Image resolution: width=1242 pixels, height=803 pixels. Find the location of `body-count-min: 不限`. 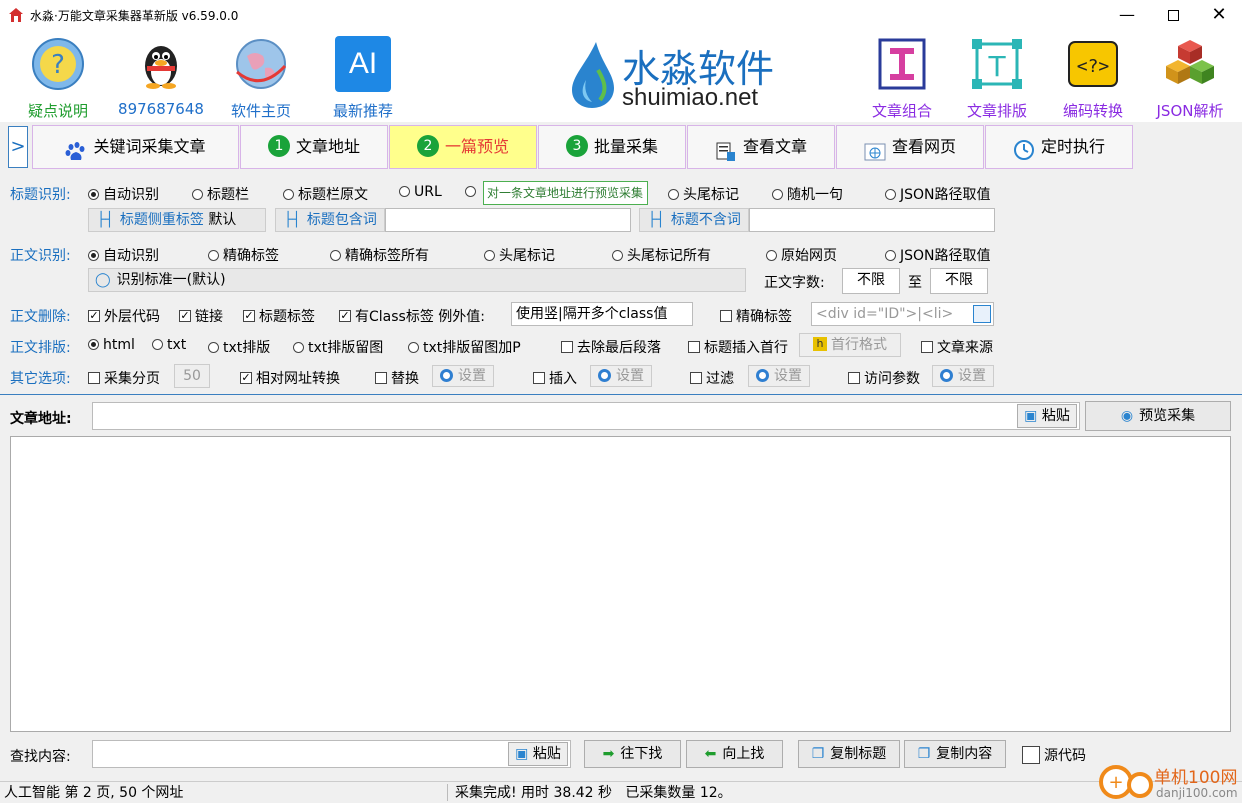

body-count-min: 不限 is located at coordinates (871, 281).